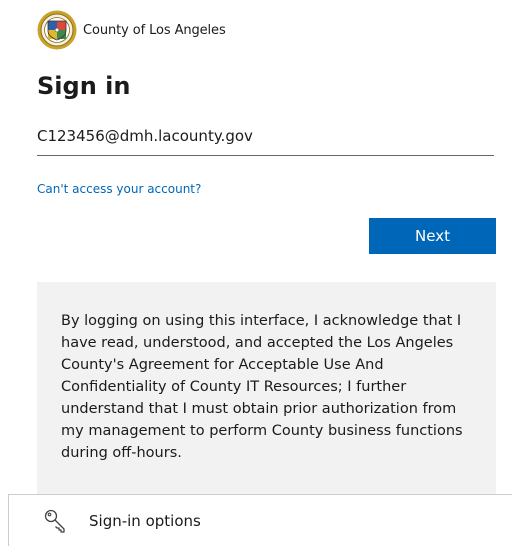 The image size is (512, 546). Describe the element at coordinates (154, 30) in the screenshot. I see `org-name: County of Los Angeles` at that location.